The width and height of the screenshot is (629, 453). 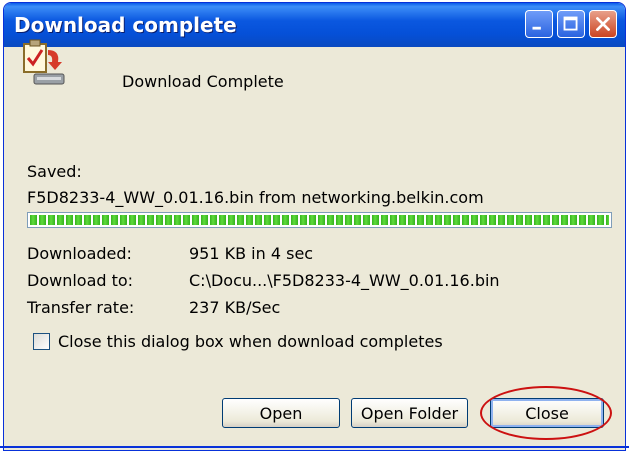 What do you see at coordinates (546, 413) in the screenshot?
I see `highlight-circle` at bounding box center [546, 413].